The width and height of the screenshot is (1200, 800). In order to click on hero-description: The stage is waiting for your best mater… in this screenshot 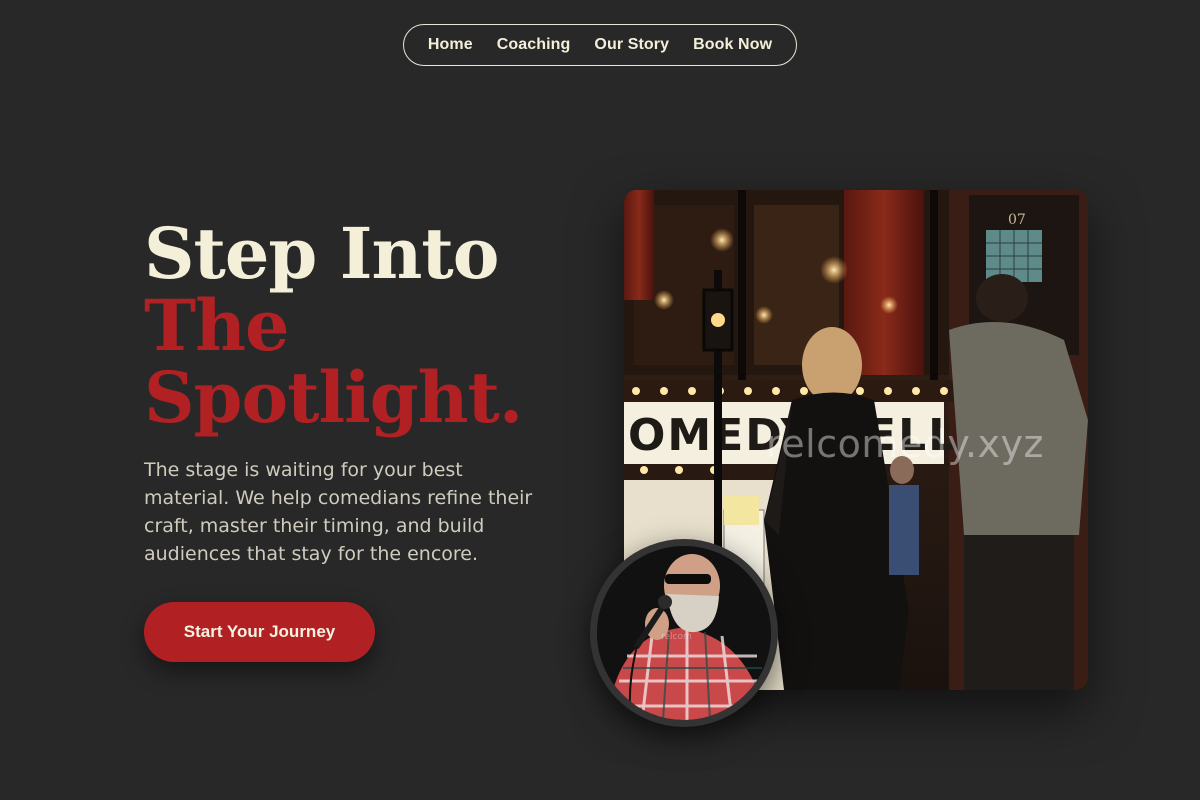, I will do `click(338, 512)`.